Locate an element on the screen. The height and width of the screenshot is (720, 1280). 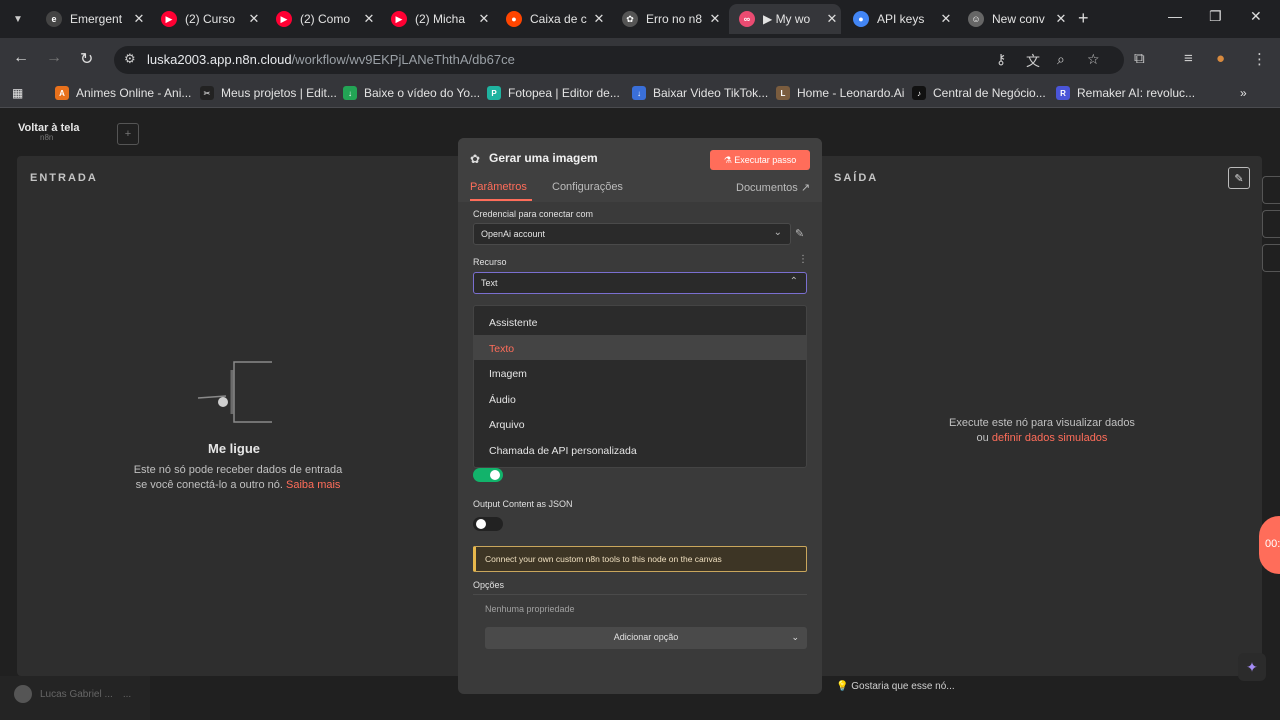
browser-tab: ▶ (2) Micha ✕ is located at coordinates (437, 19).